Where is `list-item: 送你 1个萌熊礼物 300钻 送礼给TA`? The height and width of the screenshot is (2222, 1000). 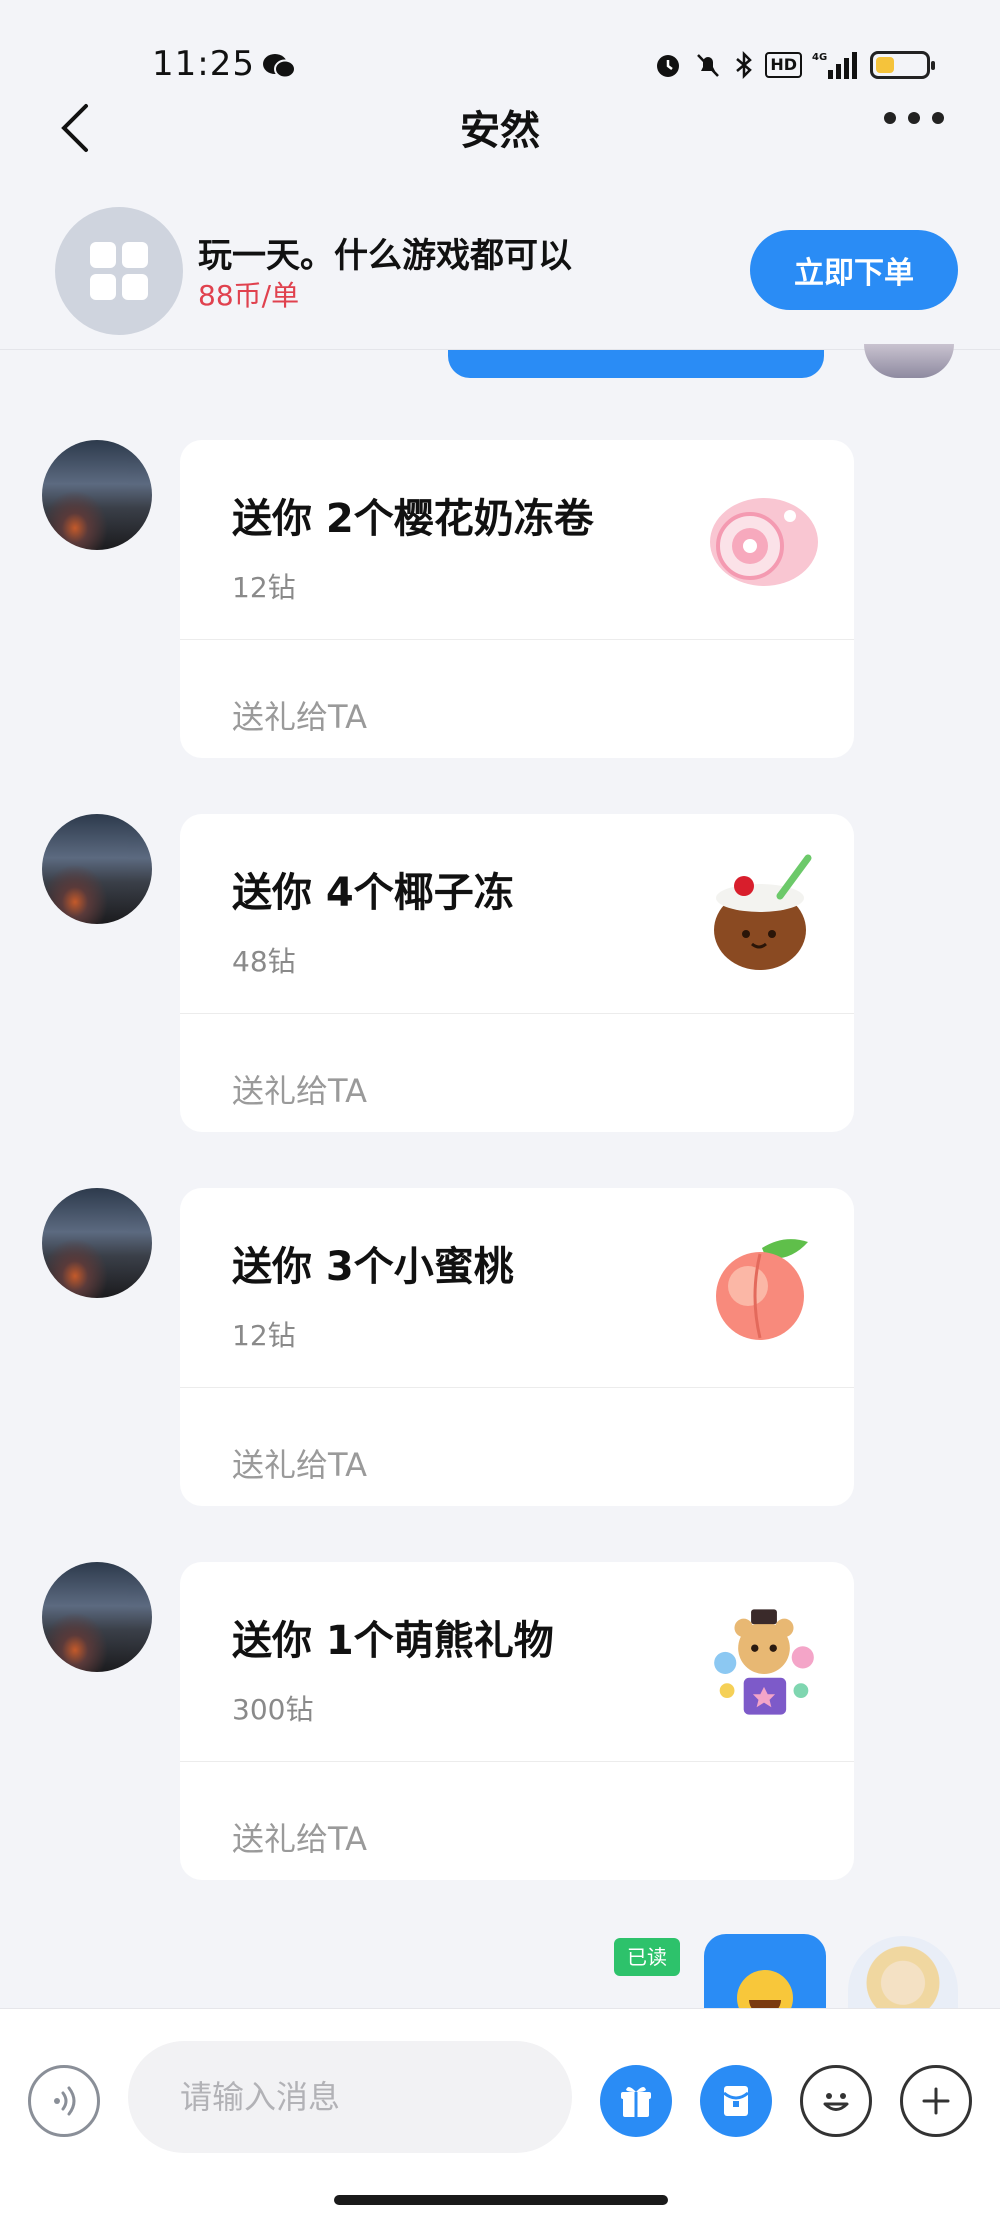 list-item: 送你 1个萌熊礼物 300钻 送礼给TA is located at coordinates (500, 1721).